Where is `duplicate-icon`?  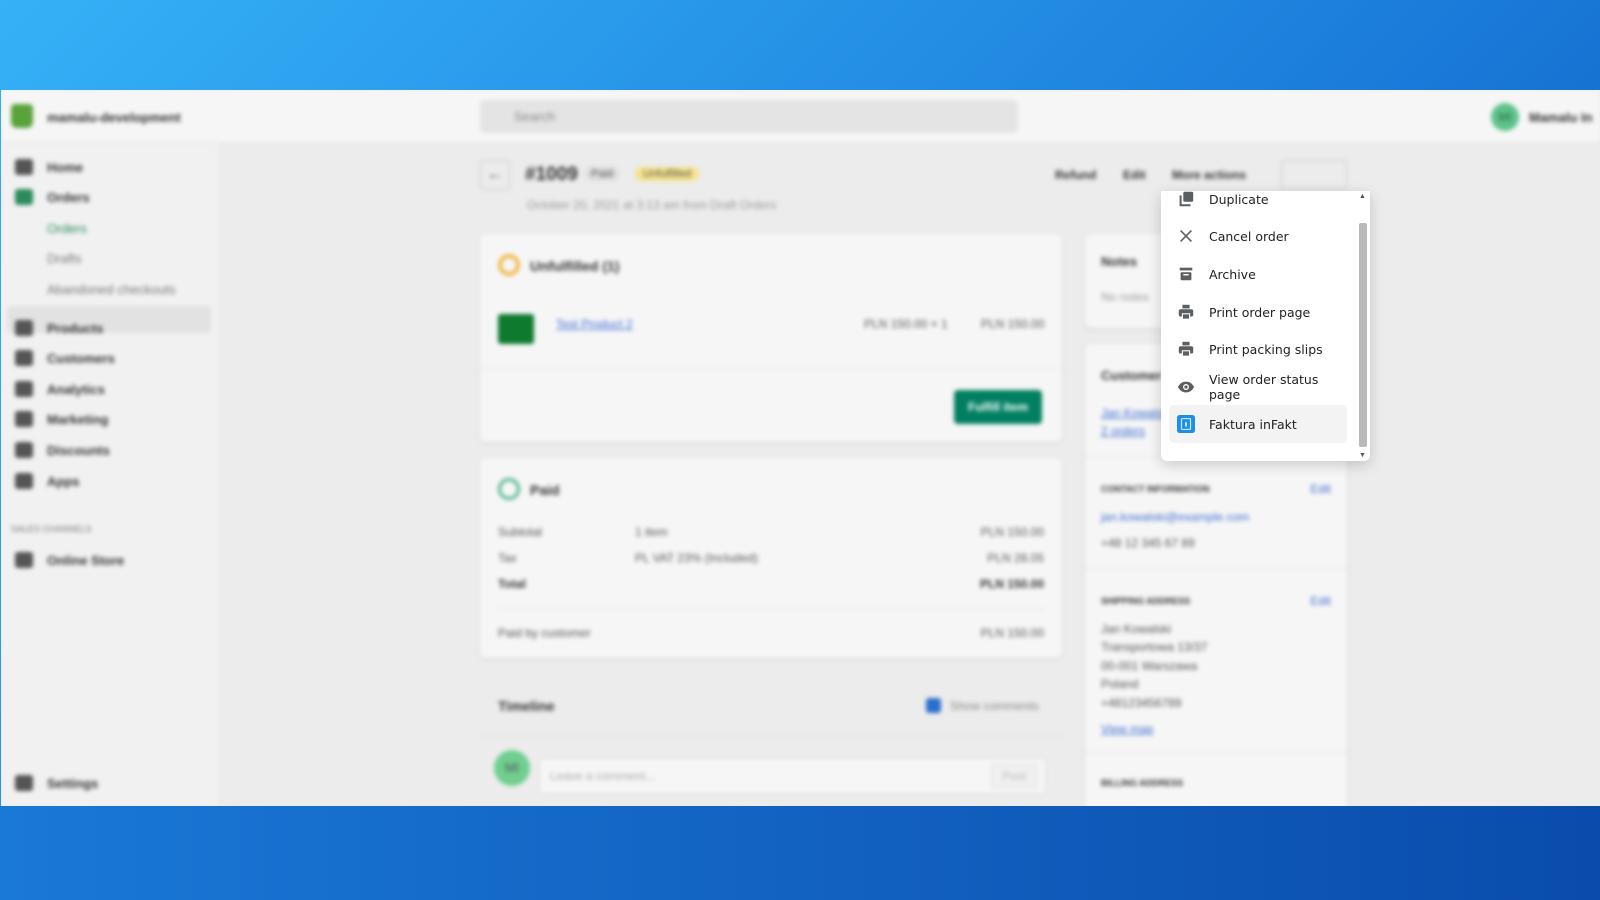
duplicate-icon is located at coordinates (1186, 199).